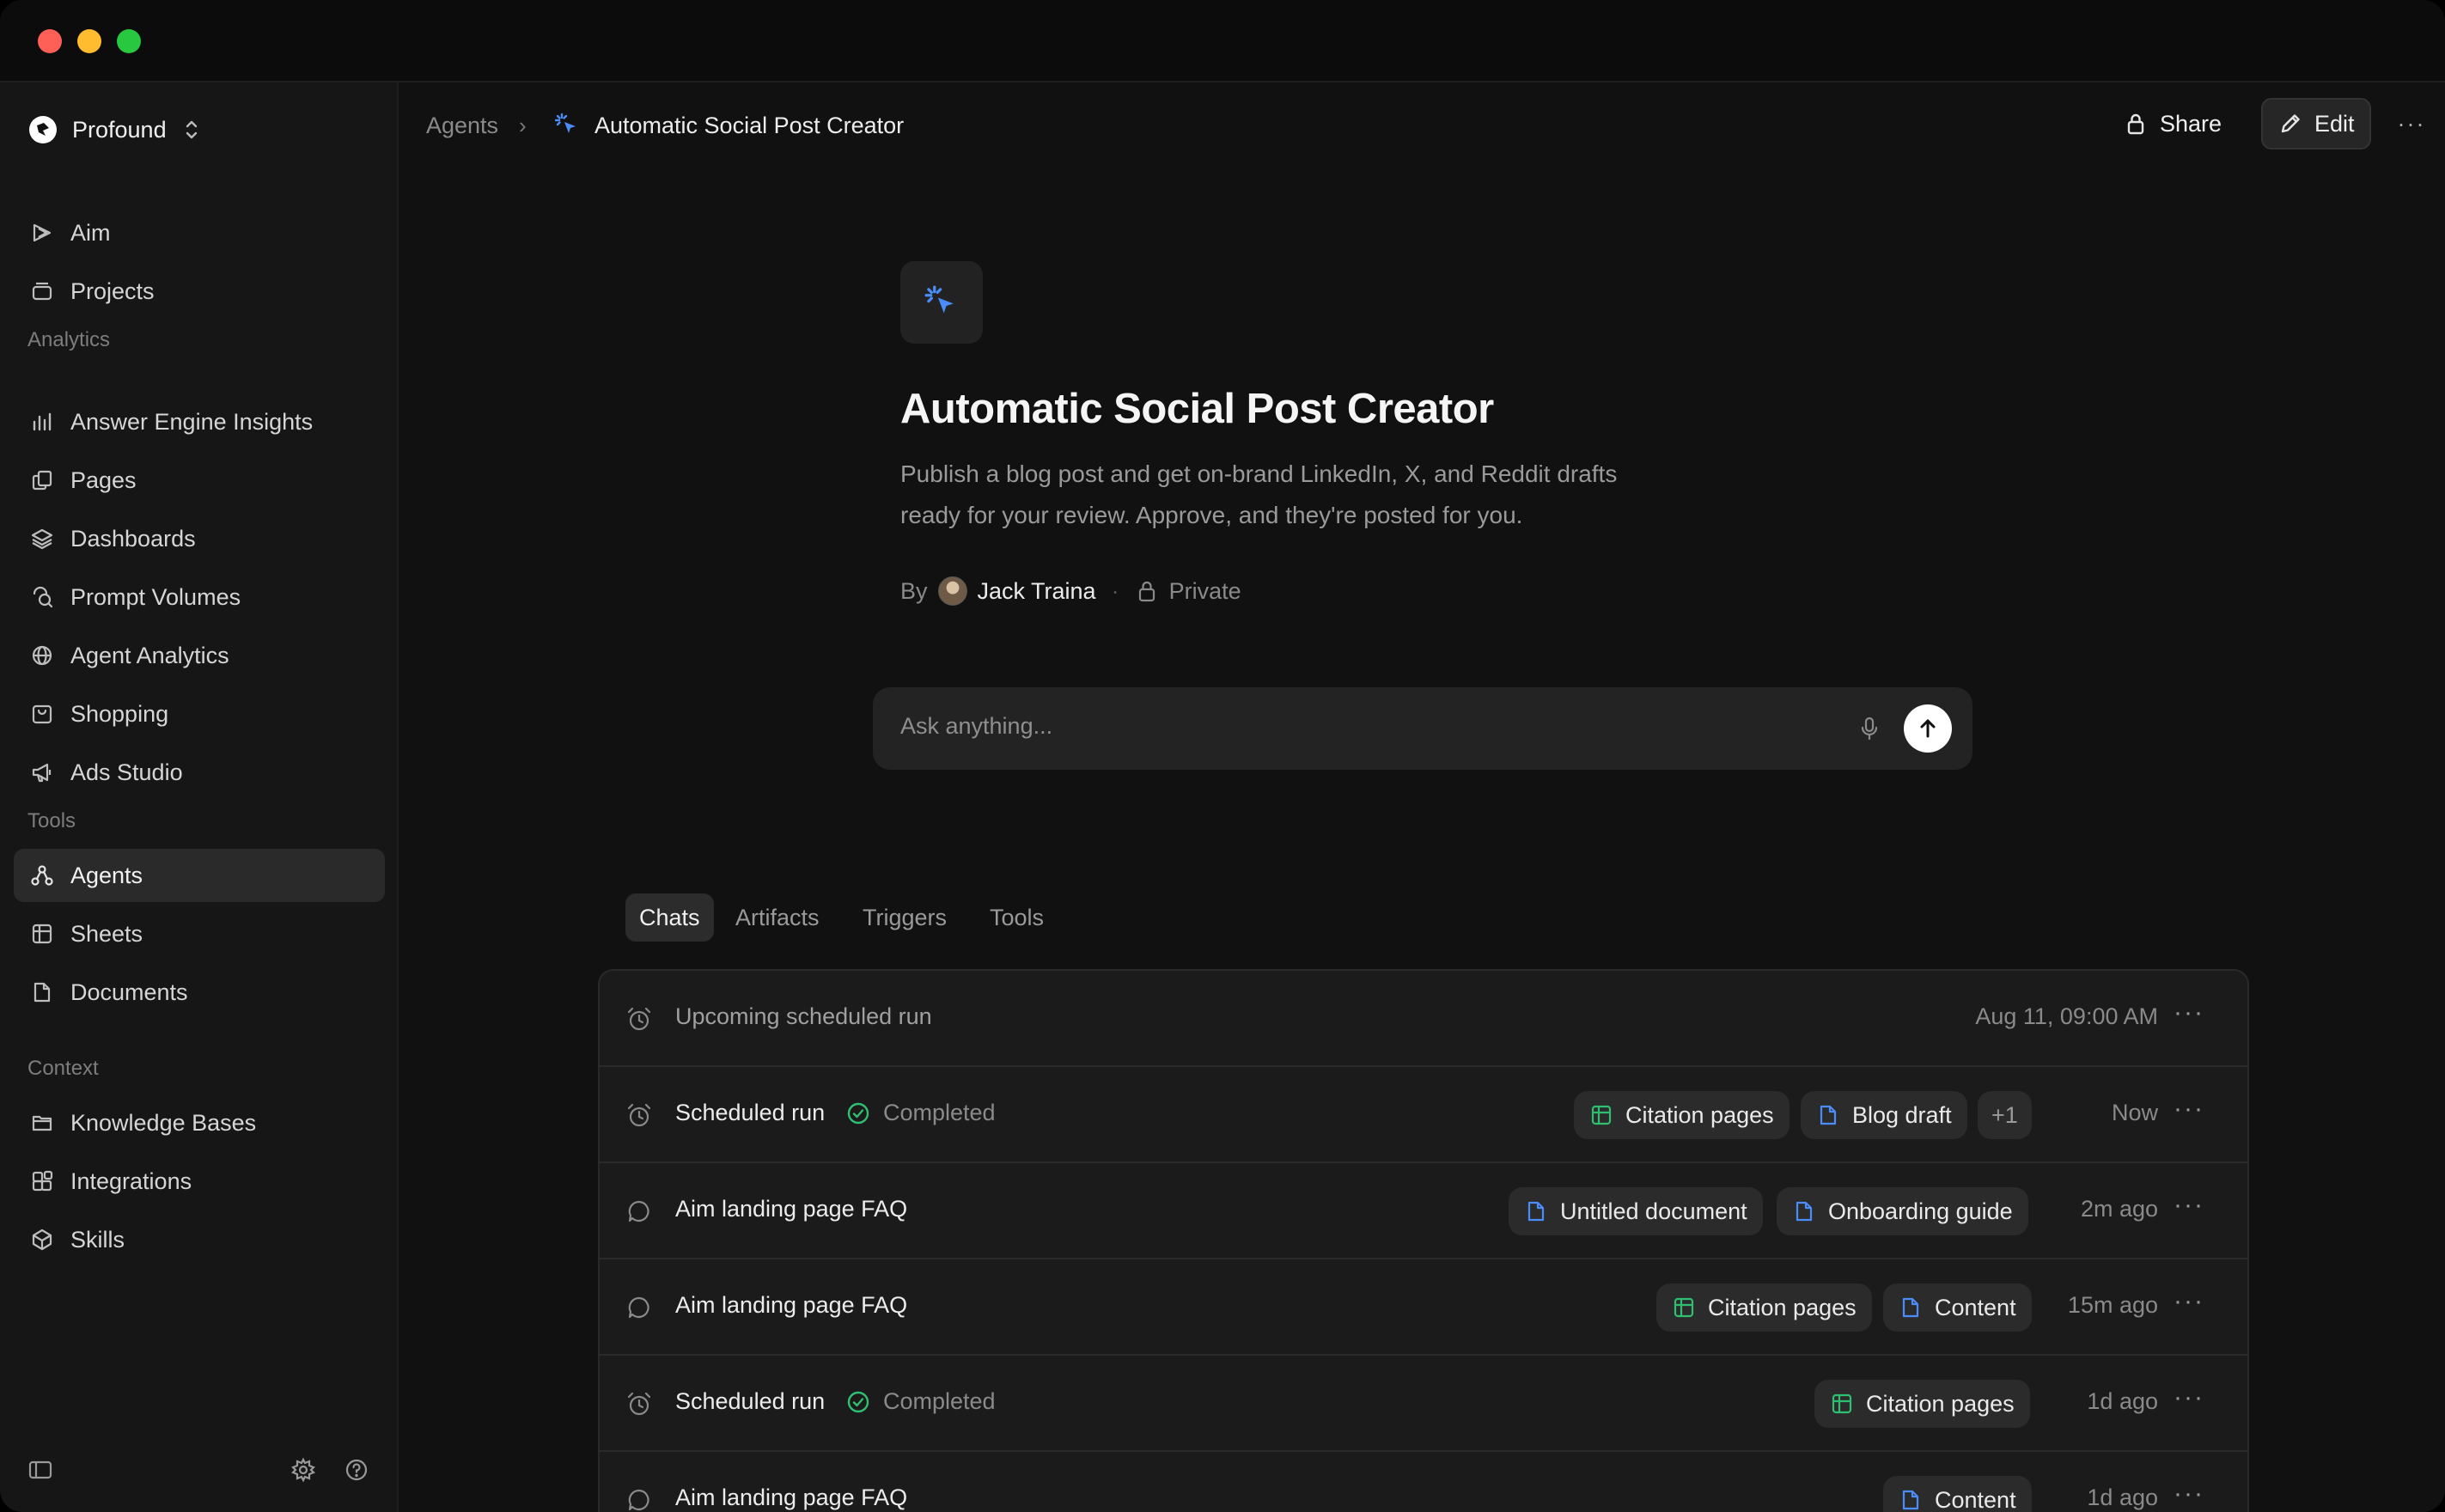  Describe the element at coordinates (119, 713) in the screenshot. I see `sidebar-item-label: Shopping` at that location.